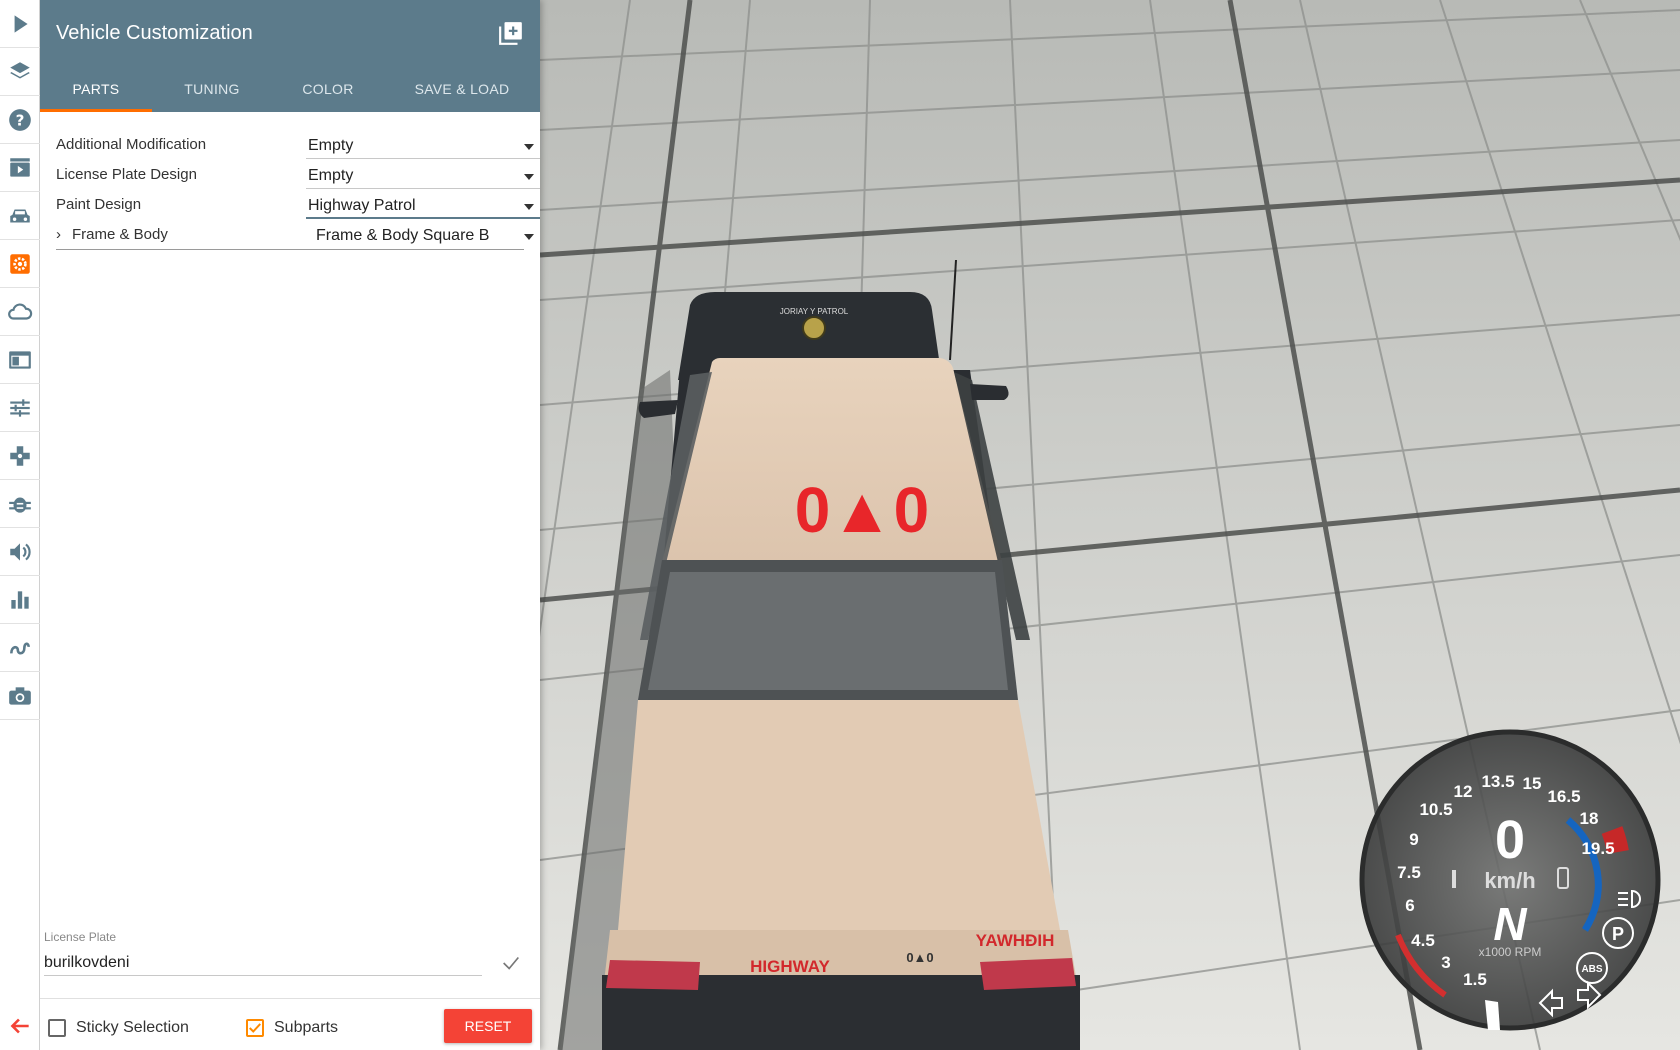  I want to click on roof-badge-text: JORIAY Y PATROL, so click(814, 311).